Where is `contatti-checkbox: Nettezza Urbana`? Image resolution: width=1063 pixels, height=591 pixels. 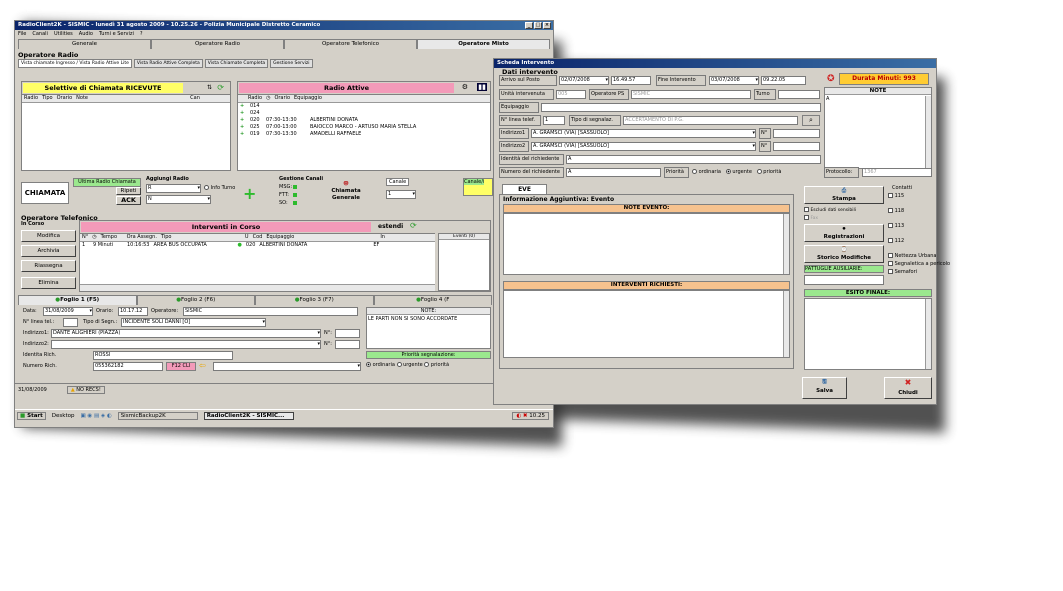
contatti-checkbox: Nettezza Urbana is located at coordinates (912, 256).